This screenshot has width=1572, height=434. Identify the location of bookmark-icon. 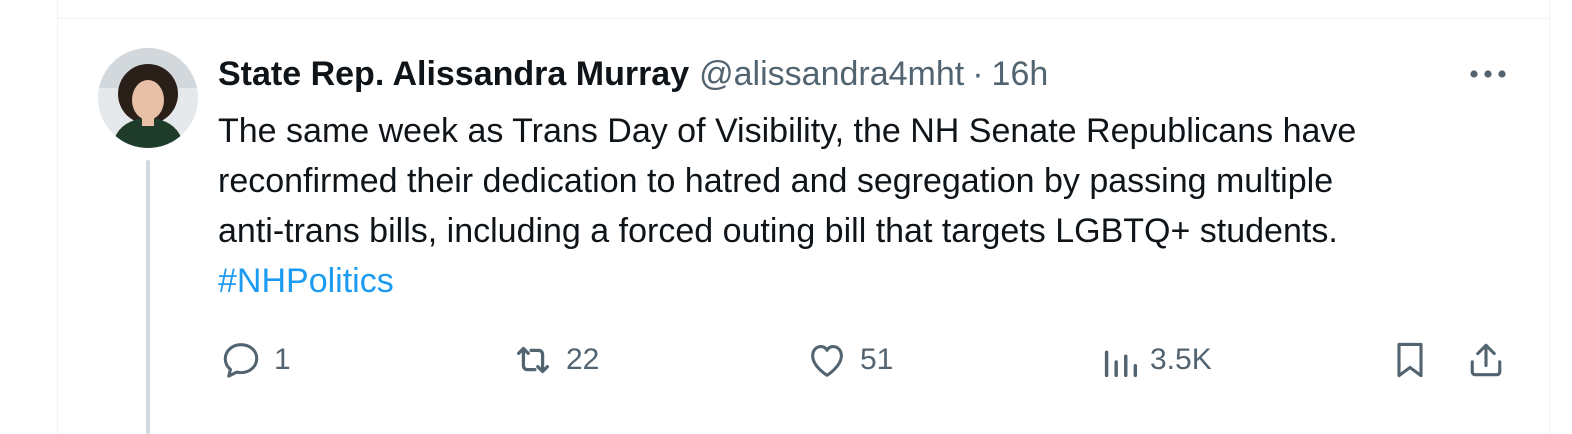
(1410, 360).